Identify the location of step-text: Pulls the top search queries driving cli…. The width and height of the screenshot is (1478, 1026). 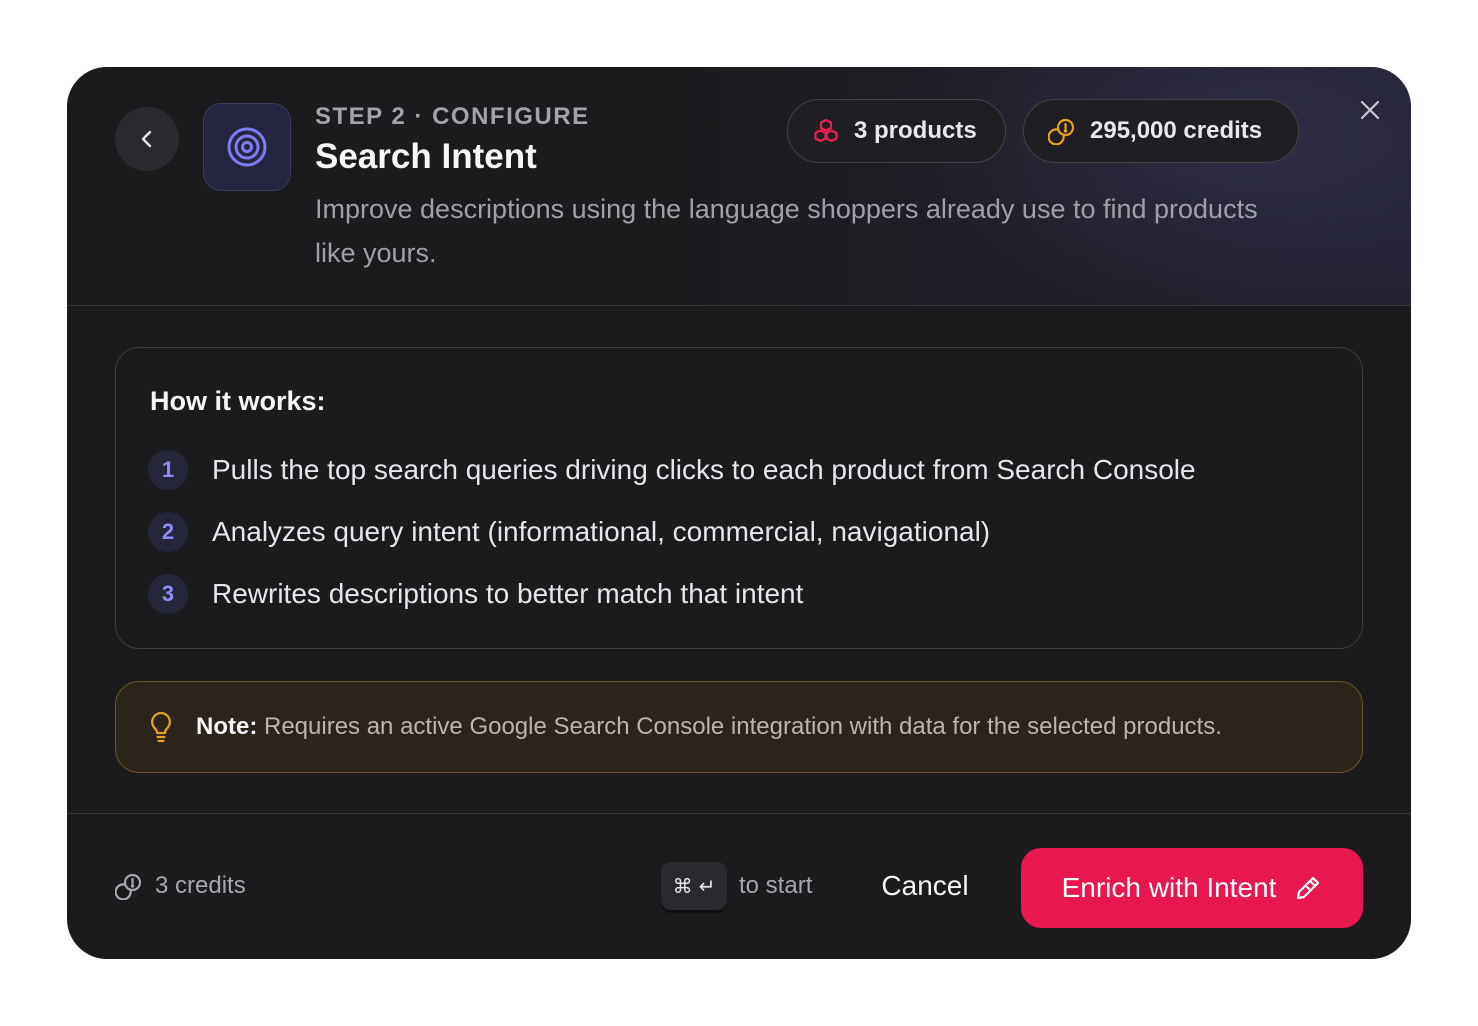
(704, 469).